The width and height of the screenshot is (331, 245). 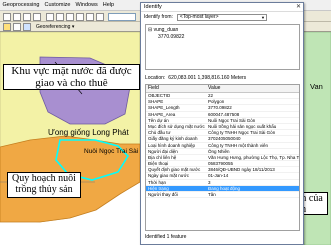 I want to click on map-label-uong-gieng: Ưong giống Long Phát, so click(x=88, y=132).